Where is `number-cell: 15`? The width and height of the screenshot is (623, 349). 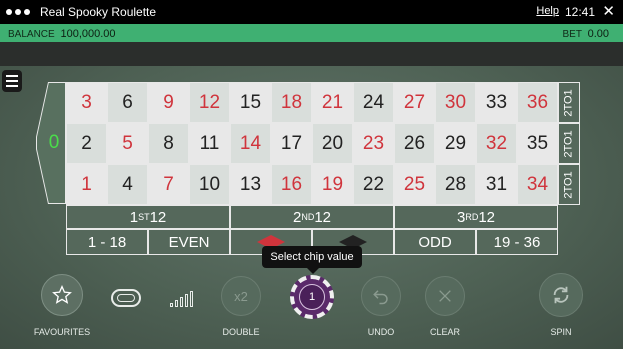
number-cell: 15 is located at coordinates (250, 102).